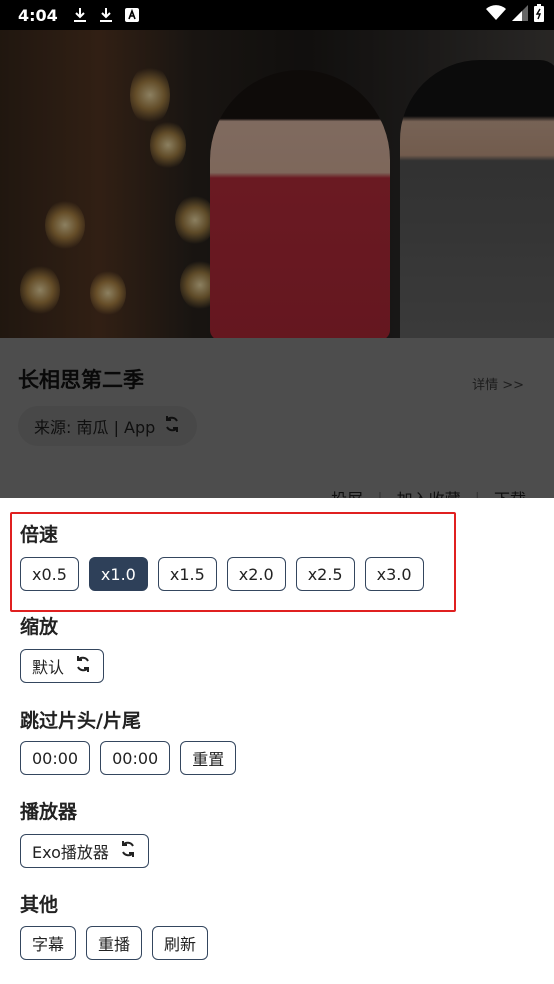 This screenshot has height=984, width=554. I want to click on player-selector: Exo播放器, so click(84, 851).